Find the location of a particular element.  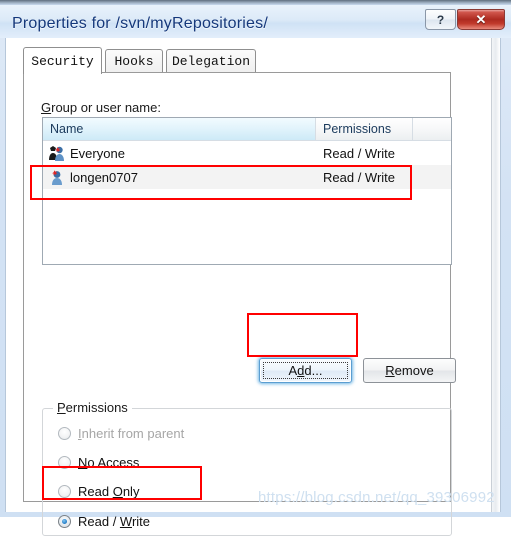

tab-hooks: Hooks is located at coordinates (134, 61).